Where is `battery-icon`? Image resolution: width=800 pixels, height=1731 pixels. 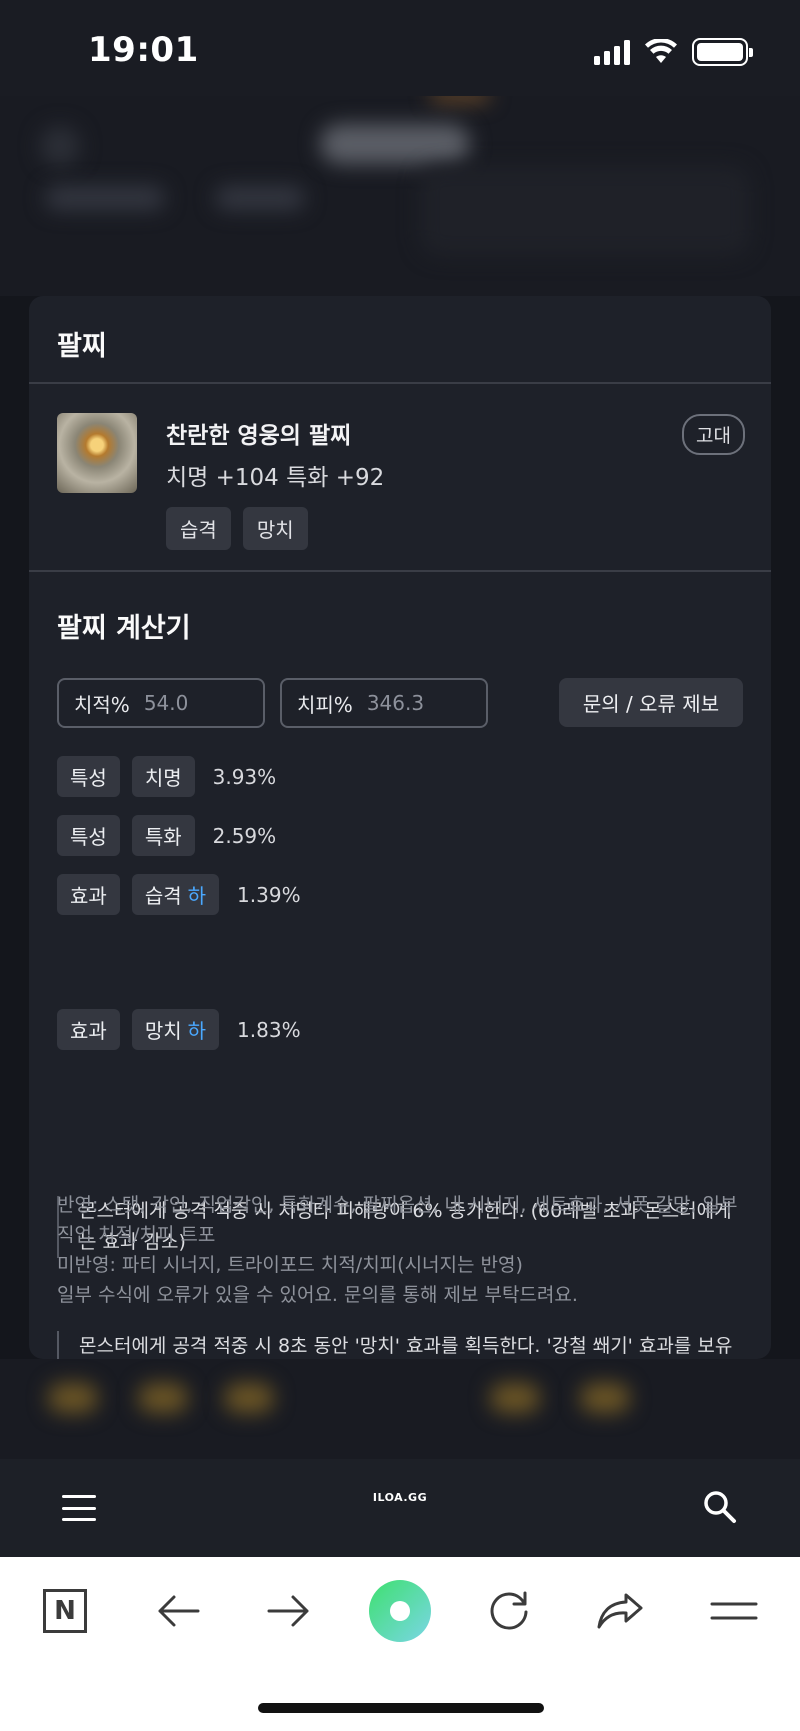
battery-icon is located at coordinates (722, 52).